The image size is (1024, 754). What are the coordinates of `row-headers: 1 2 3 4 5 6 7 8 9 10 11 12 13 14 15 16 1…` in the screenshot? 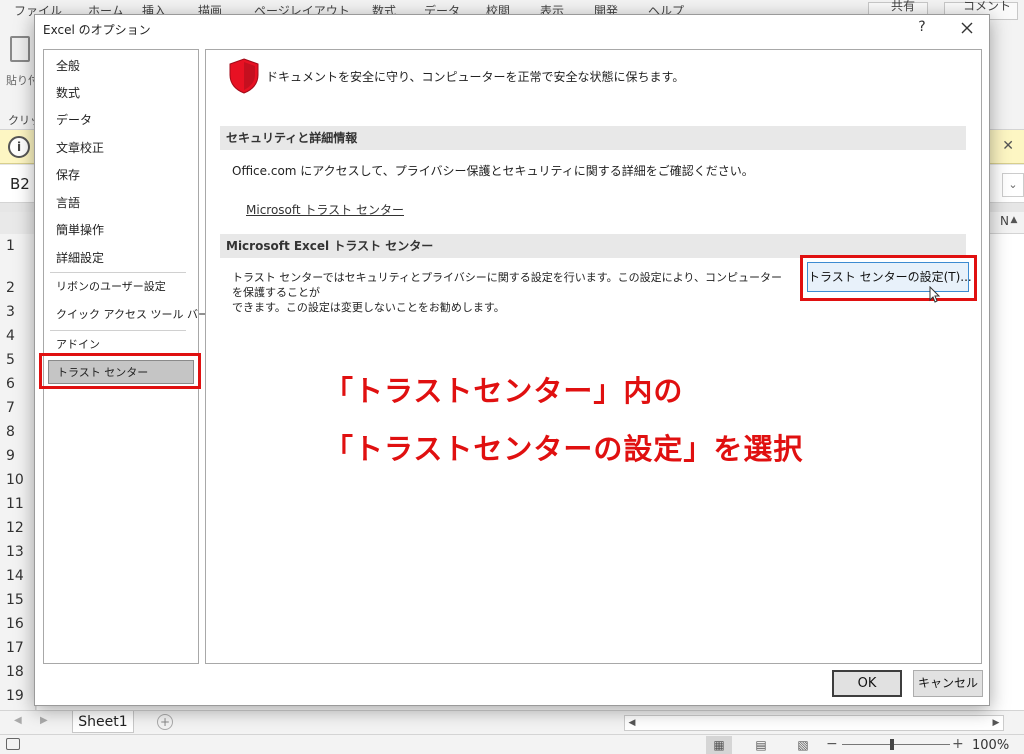 It's located at (18, 472).